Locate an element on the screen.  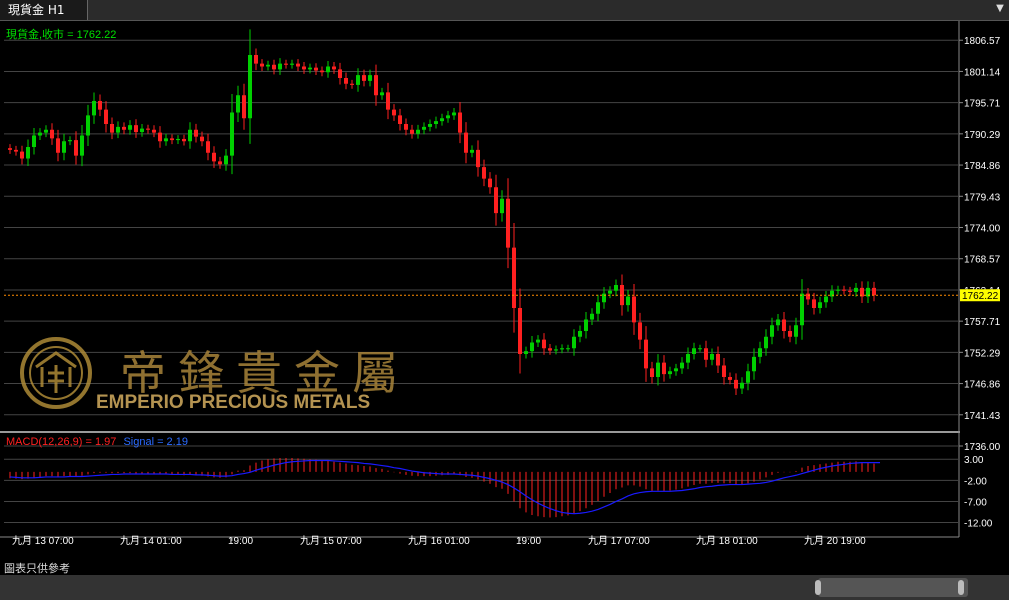
price-tick-label: 1746.86 is located at coordinates (982, 385).